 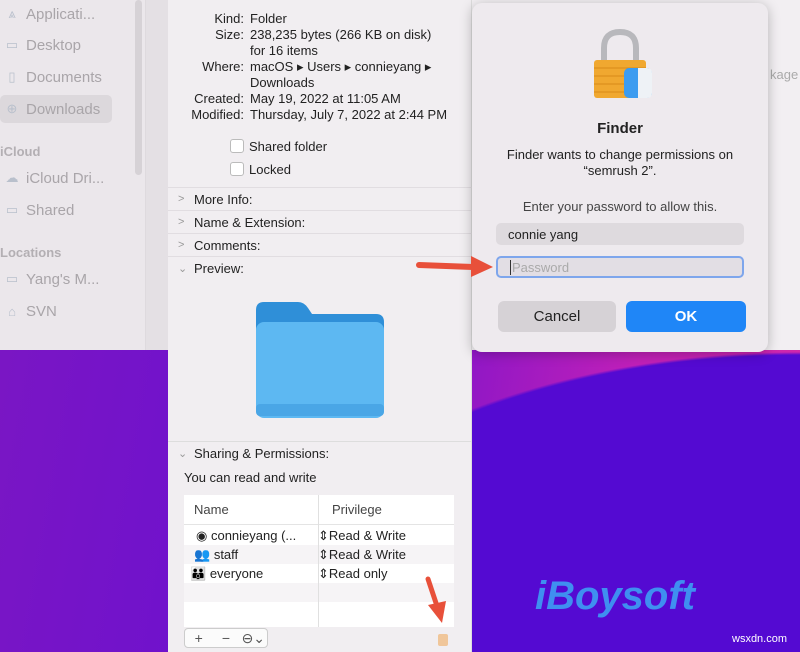 I want to click on sidebar-item-svn: ⌂ SVN, so click(x=30, y=311).